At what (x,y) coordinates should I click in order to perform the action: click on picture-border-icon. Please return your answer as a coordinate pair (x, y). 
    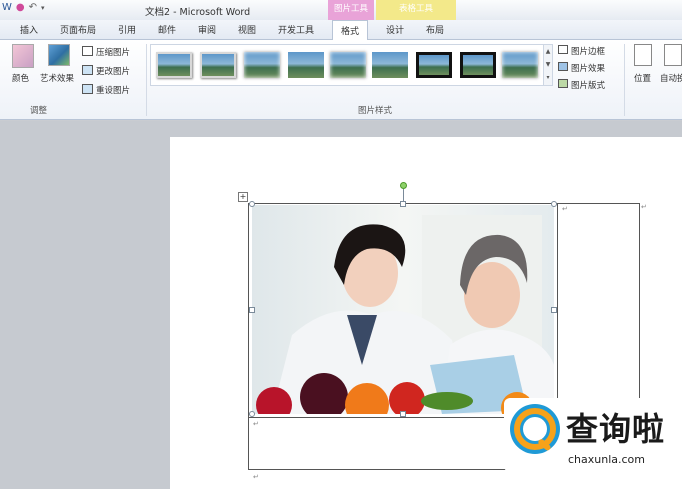
    Looking at the image, I should click on (563, 49).